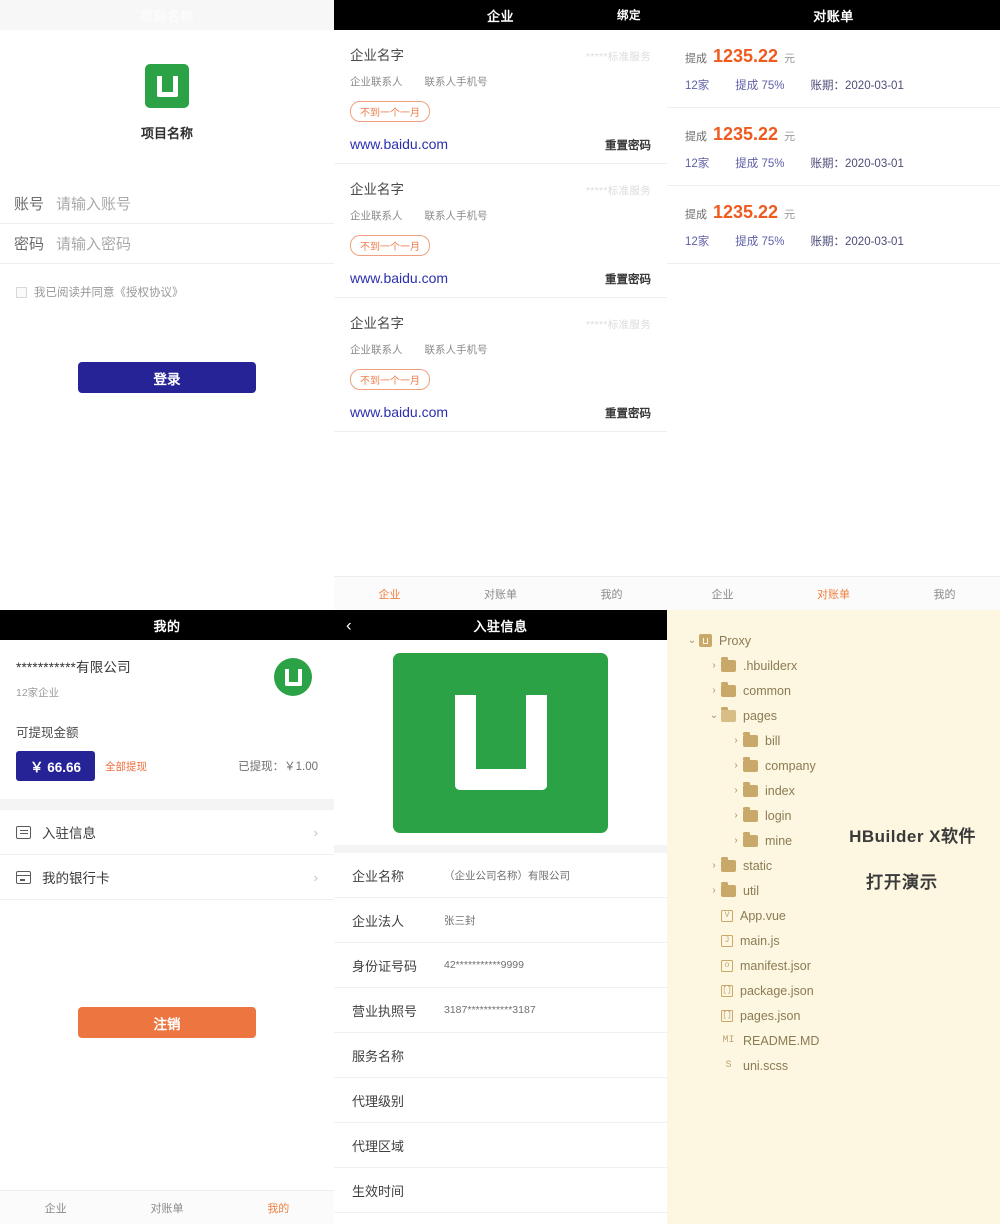 This screenshot has height=1224, width=1000. I want to click on login-button: 登录, so click(167, 377).